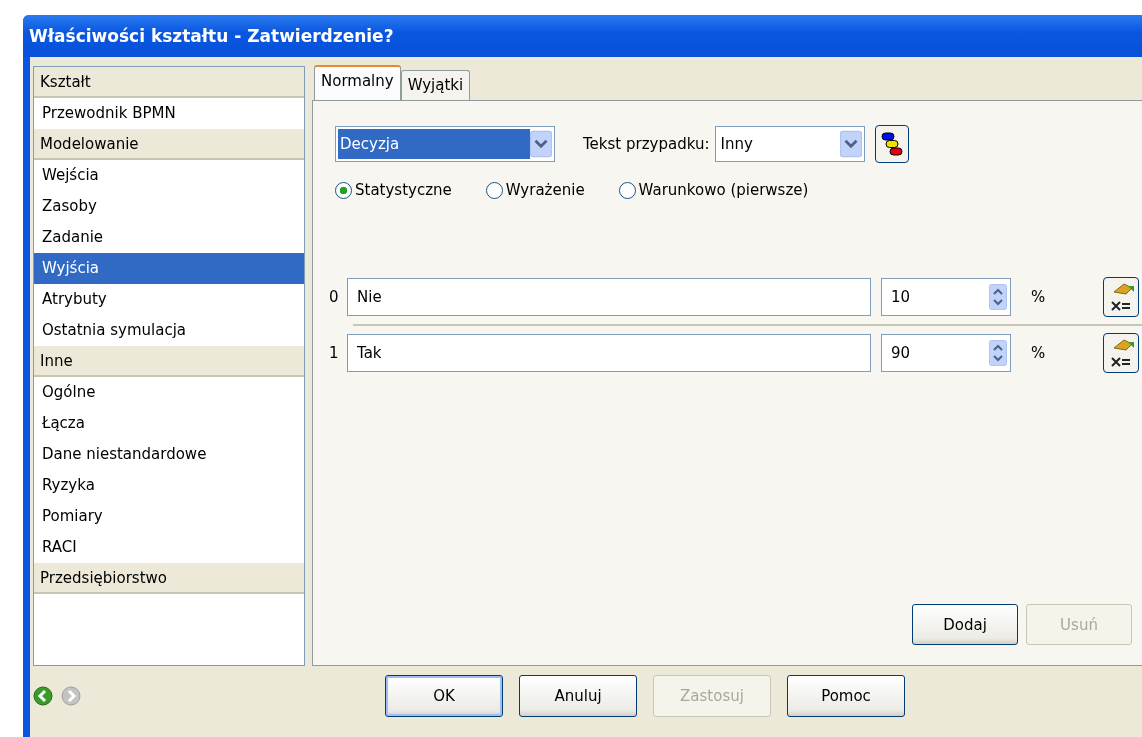  Describe the element at coordinates (334, 297) in the screenshot. I see `row-index: 0` at that location.